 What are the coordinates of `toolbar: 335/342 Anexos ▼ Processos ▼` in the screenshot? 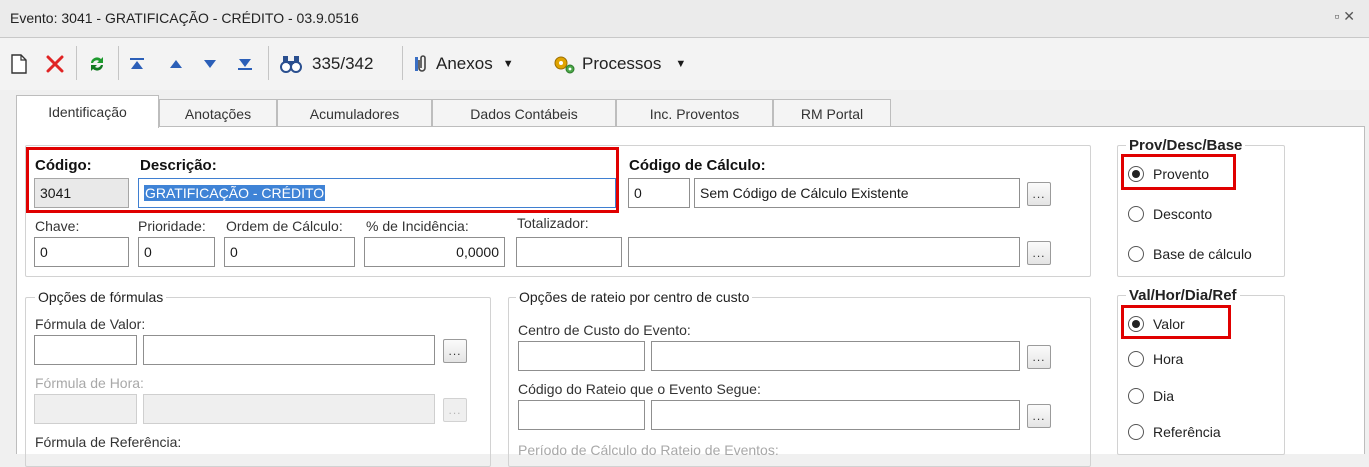 It's located at (684, 64).